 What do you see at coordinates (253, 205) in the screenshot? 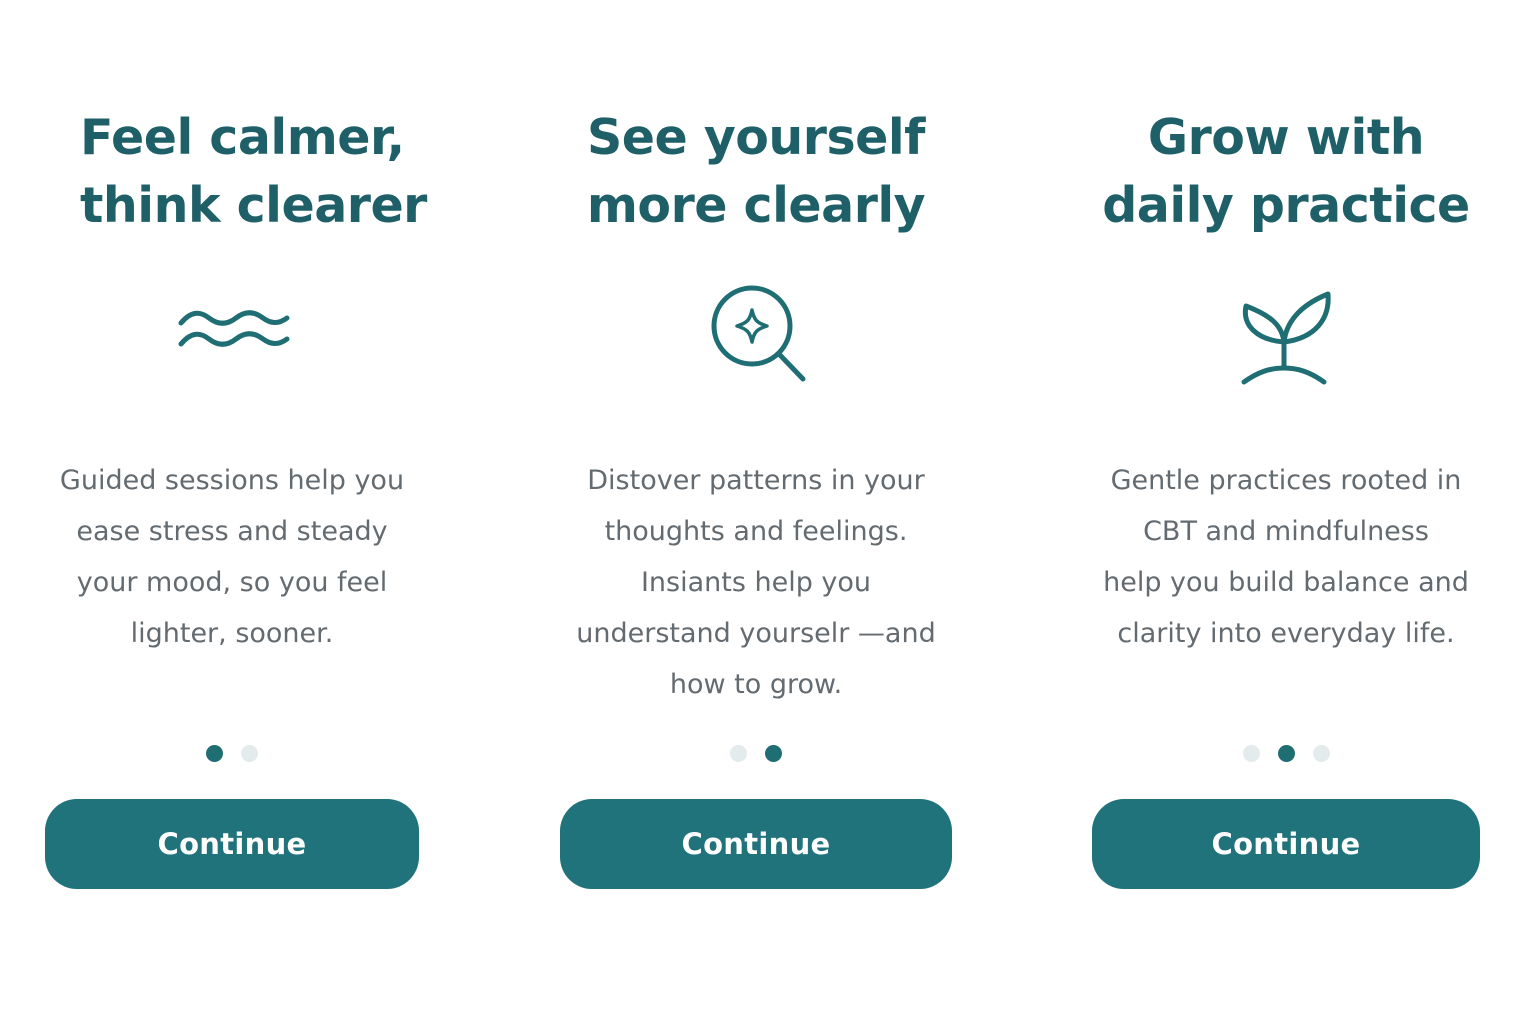
I see `title-line: think clearer` at bounding box center [253, 205].